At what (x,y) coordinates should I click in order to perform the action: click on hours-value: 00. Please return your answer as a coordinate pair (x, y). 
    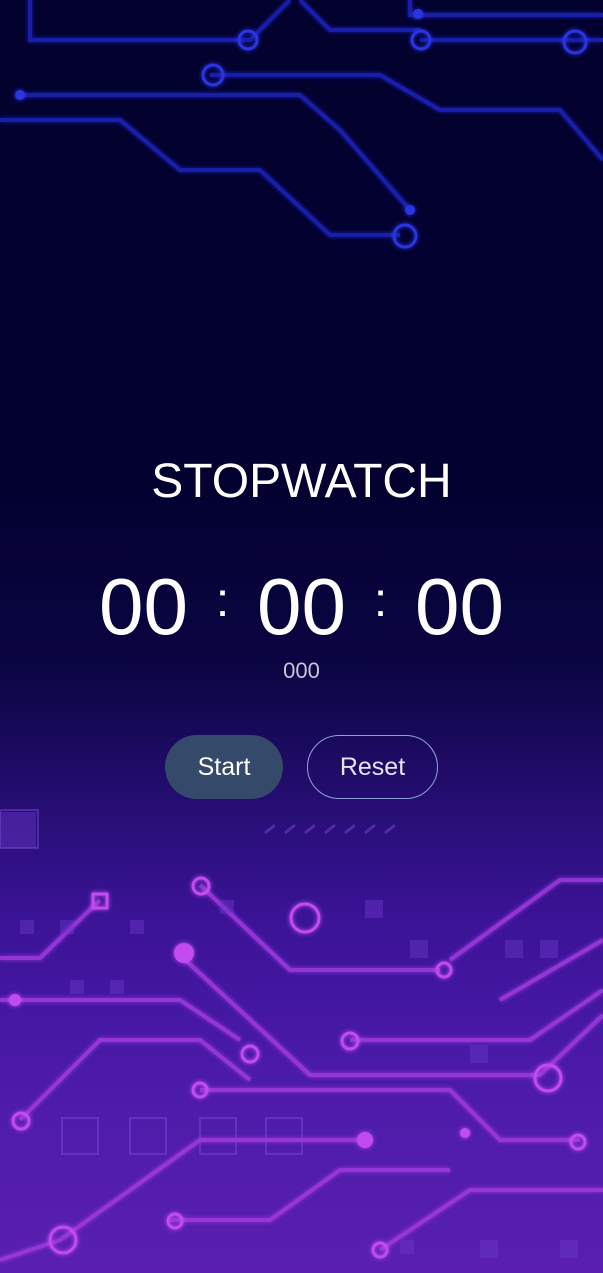
    Looking at the image, I should click on (143, 606).